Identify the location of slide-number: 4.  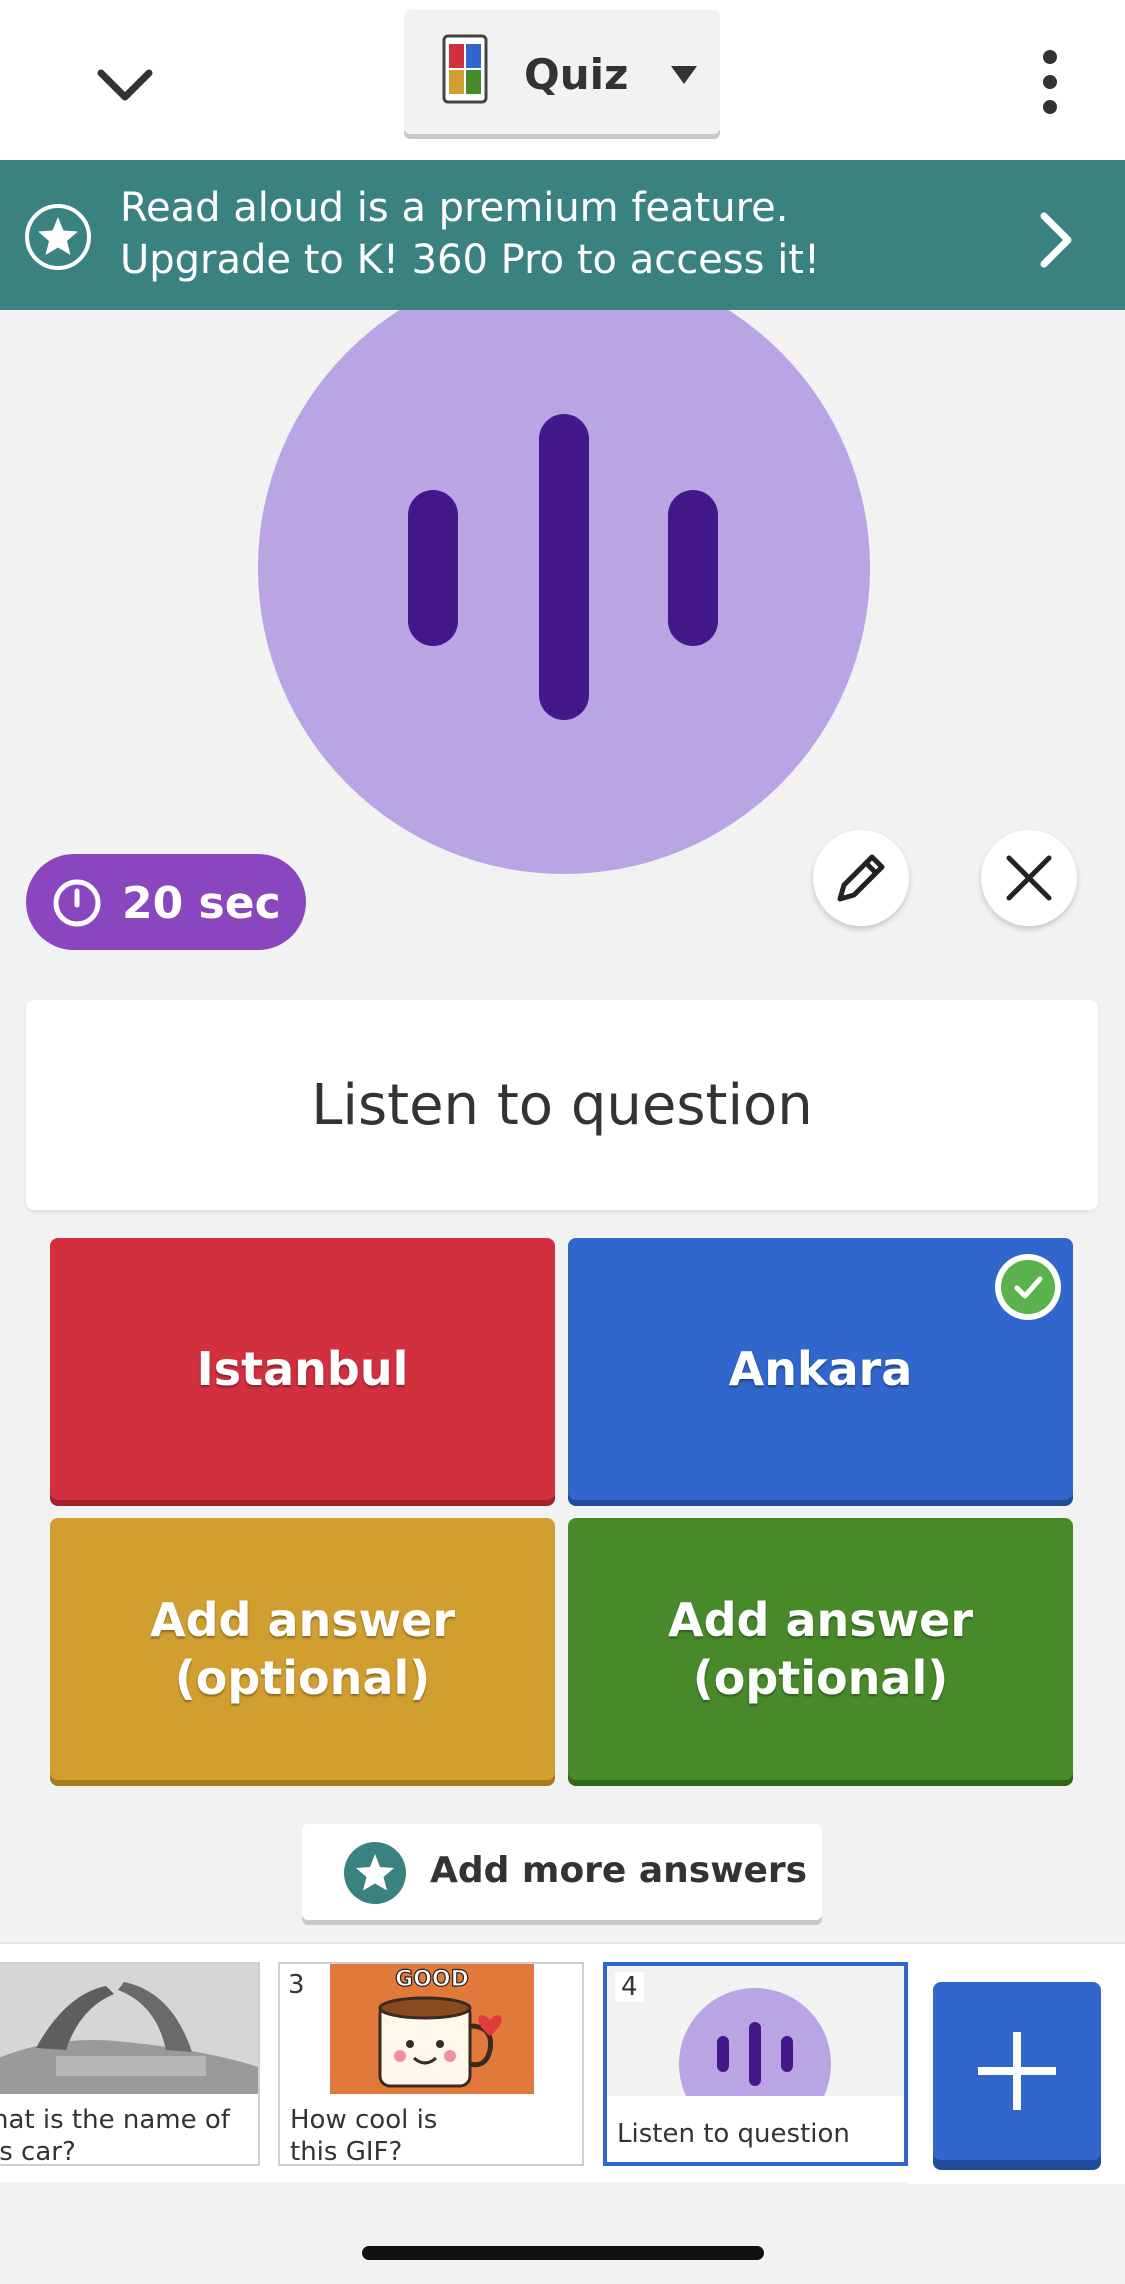
(629, 1987).